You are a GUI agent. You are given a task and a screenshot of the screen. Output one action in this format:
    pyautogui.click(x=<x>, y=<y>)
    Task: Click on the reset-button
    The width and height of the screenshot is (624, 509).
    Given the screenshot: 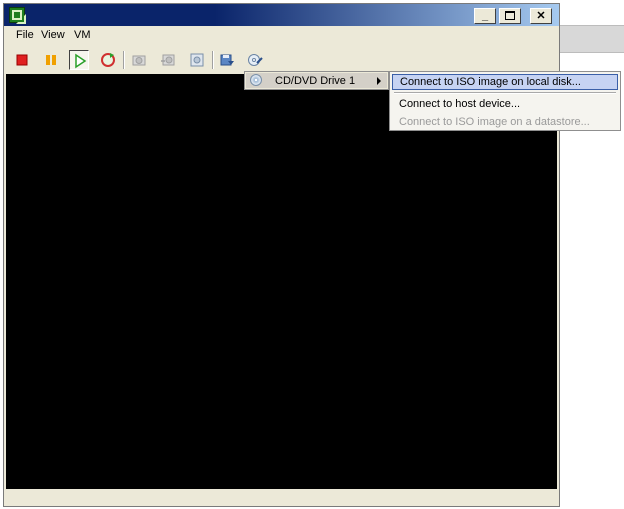 What is the action you would take?
    pyautogui.click(x=108, y=60)
    